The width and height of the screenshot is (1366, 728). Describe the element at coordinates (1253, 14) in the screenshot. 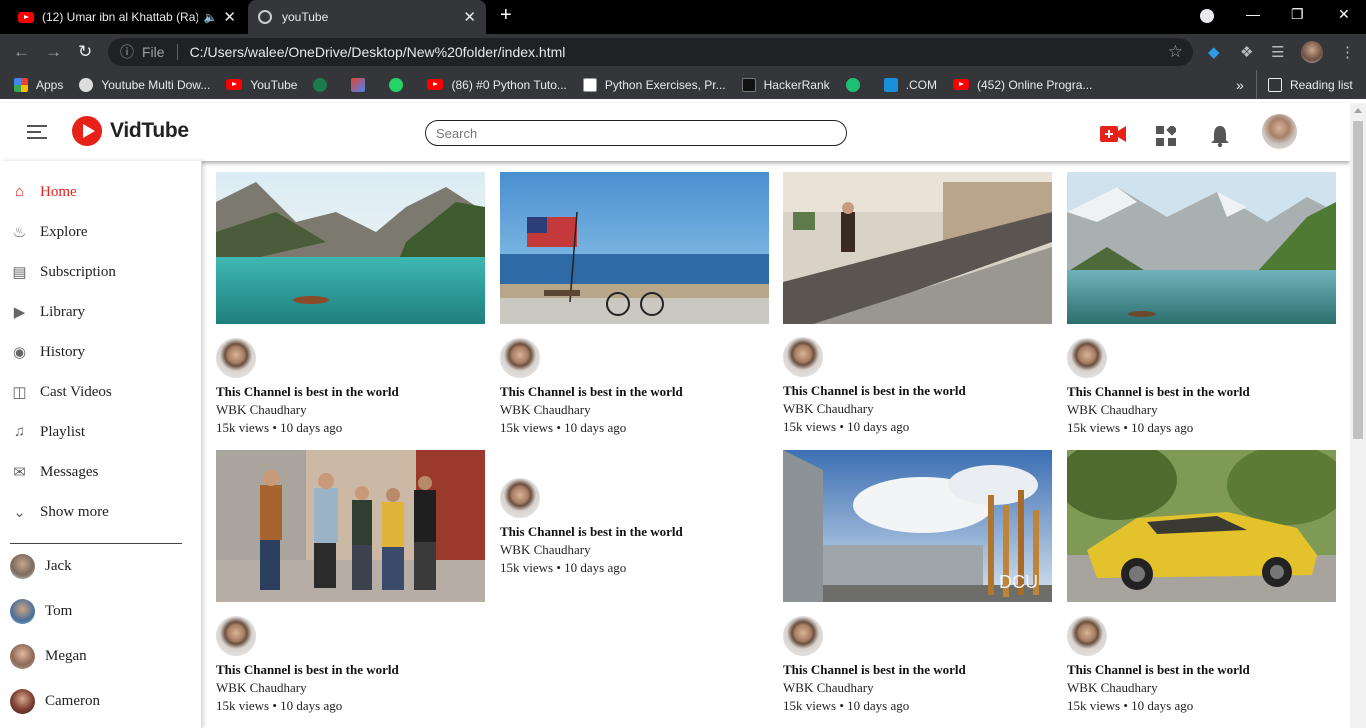

I see `minimize-icon: —` at that location.